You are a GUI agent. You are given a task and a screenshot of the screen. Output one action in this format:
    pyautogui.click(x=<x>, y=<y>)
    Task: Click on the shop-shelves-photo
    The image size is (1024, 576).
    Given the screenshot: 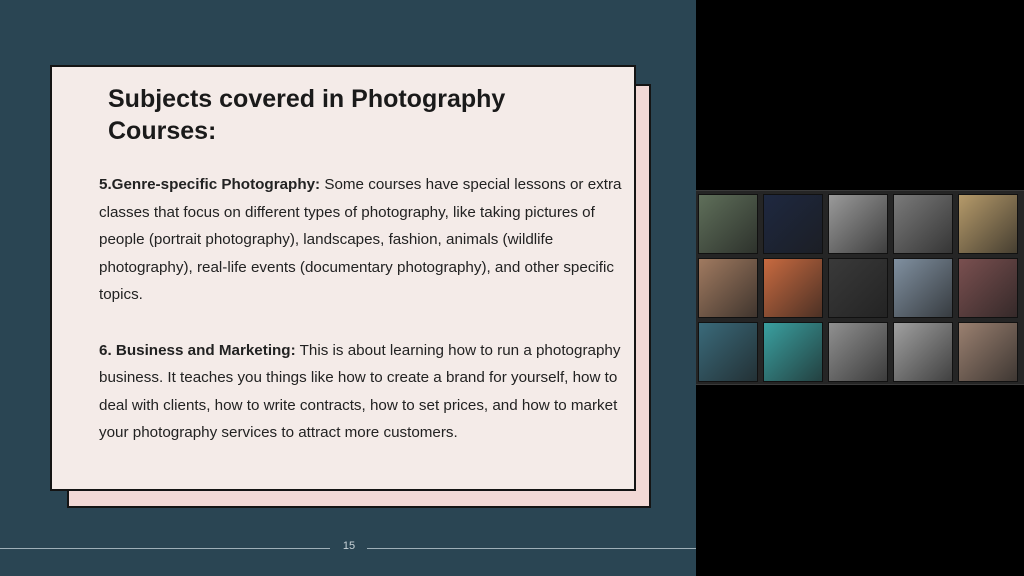 What is the action you would take?
    pyautogui.click(x=923, y=352)
    